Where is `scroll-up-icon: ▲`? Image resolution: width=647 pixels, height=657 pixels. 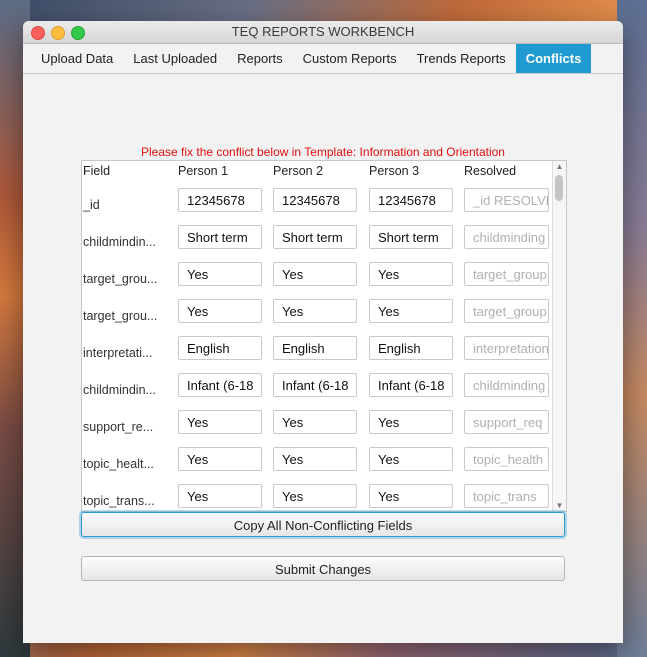 scroll-up-icon: ▲ is located at coordinates (559, 166).